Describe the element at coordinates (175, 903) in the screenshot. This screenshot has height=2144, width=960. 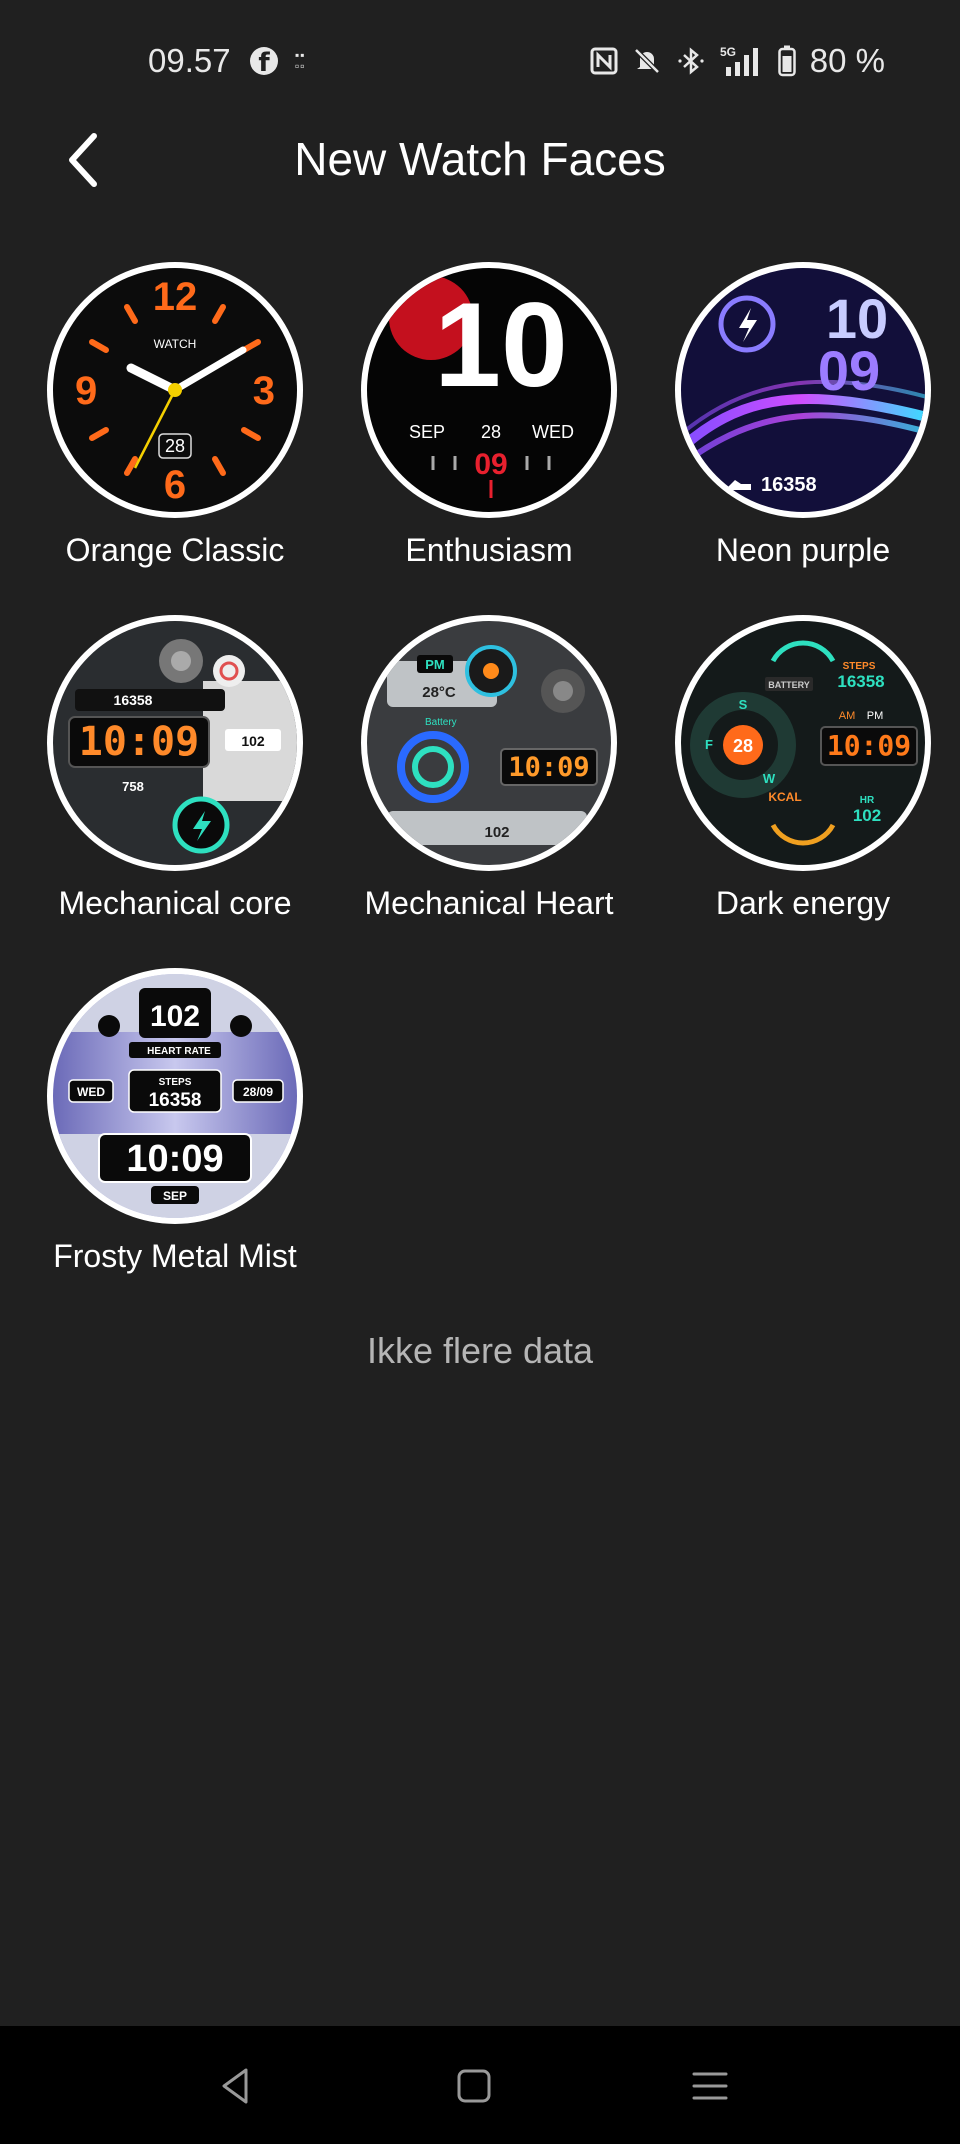
I see `watch-face-name: Mechanical core` at that location.